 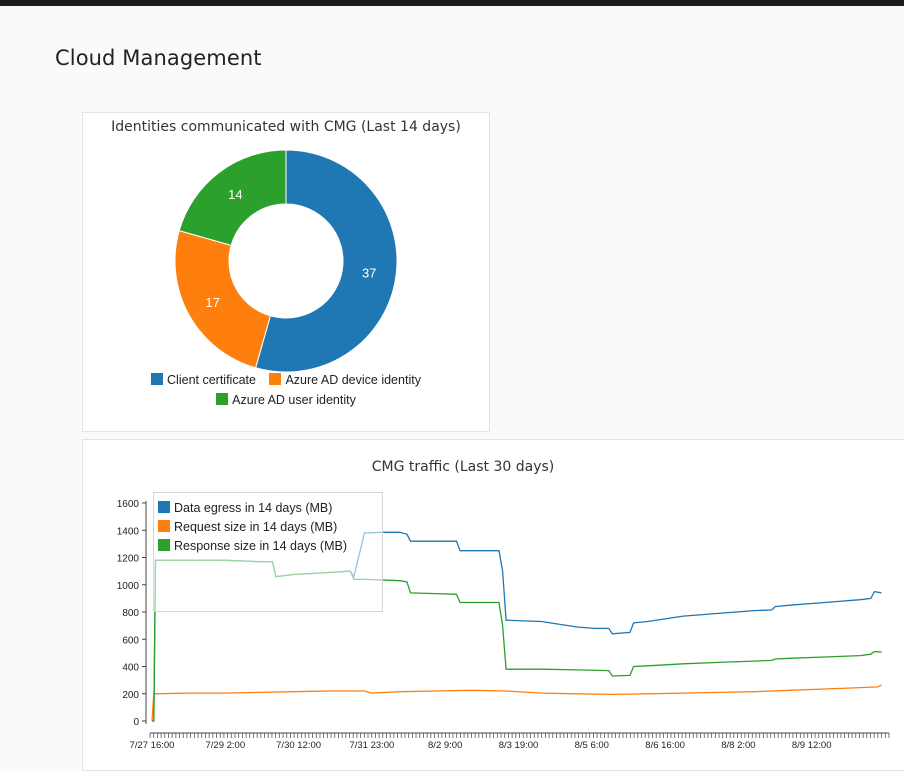 I want to click on y-tick-label: 0, so click(x=136, y=722).